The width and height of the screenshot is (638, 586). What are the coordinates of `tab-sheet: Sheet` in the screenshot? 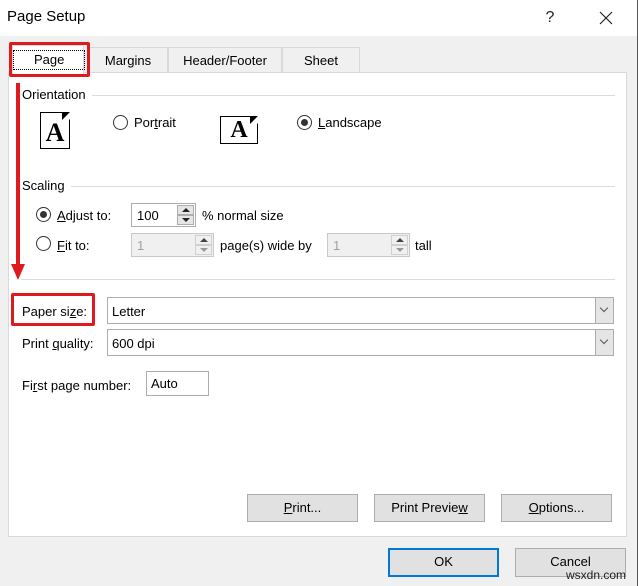 It's located at (321, 60).